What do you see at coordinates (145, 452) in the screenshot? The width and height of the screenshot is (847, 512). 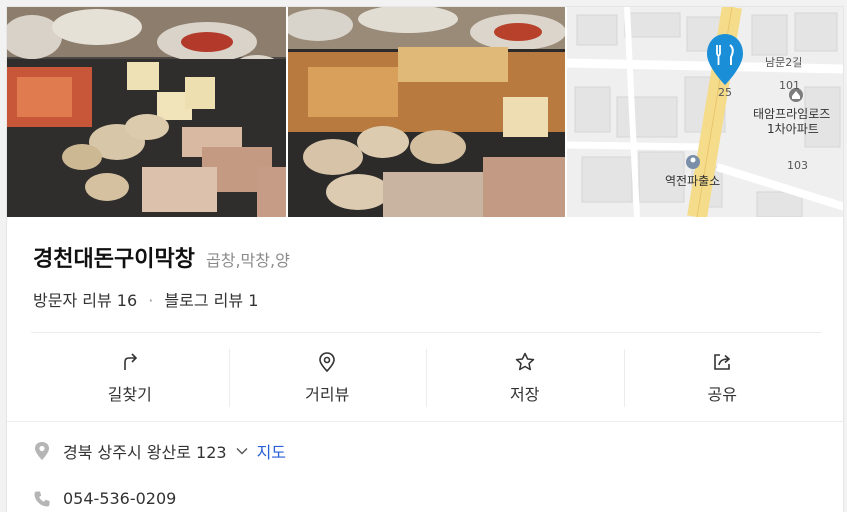 I see `address-text: 경북 상주시 왕산로 123` at bounding box center [145, 452].